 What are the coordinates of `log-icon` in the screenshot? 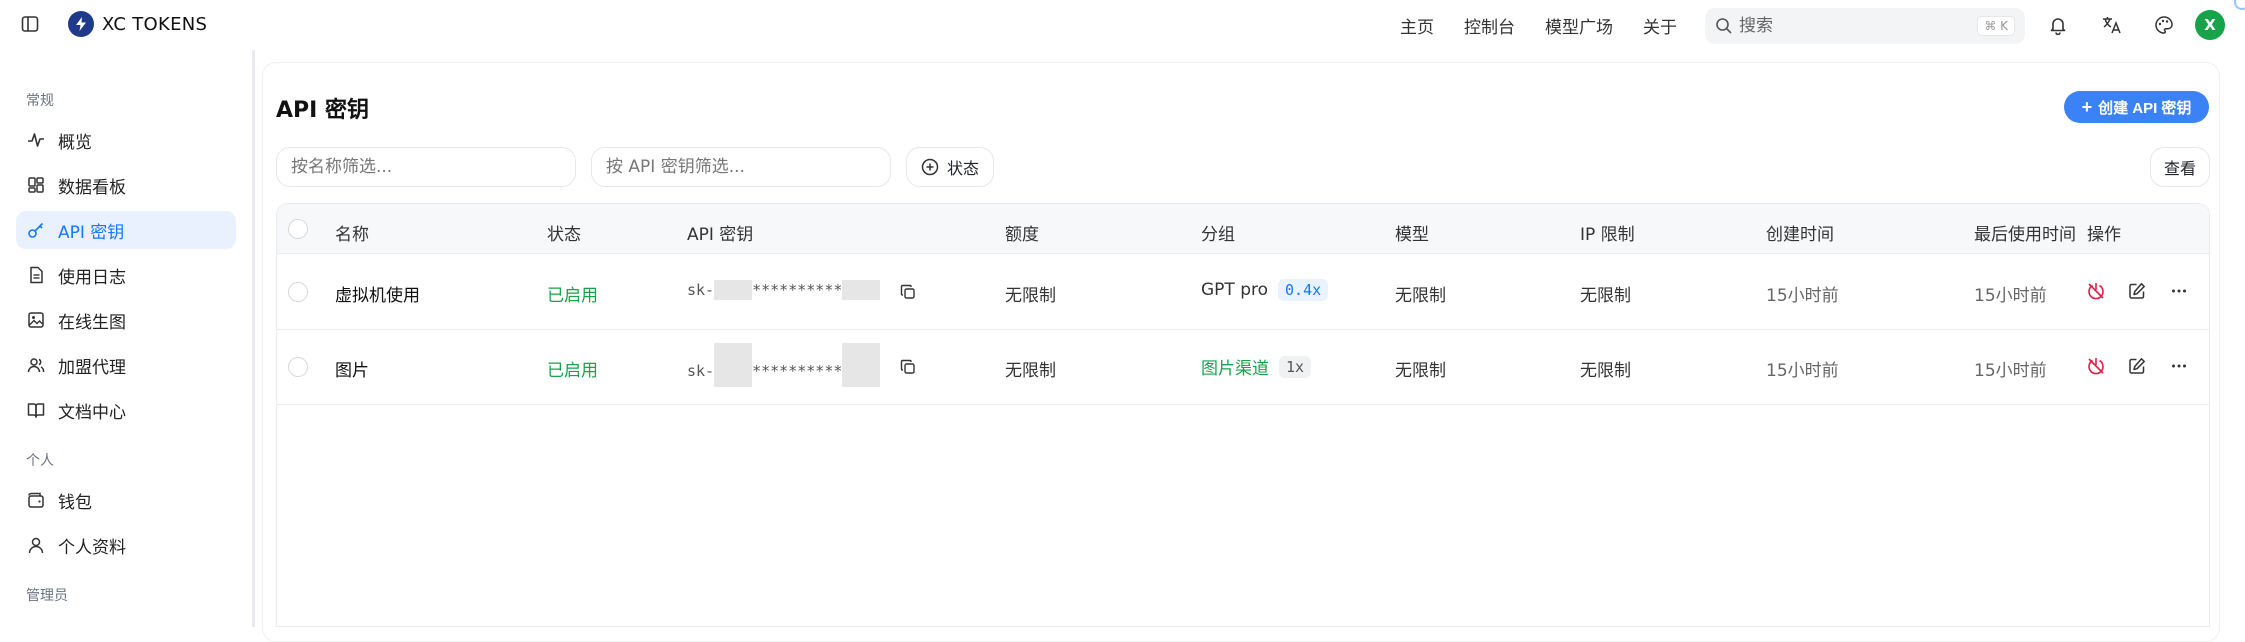 It's located at (36, 275).